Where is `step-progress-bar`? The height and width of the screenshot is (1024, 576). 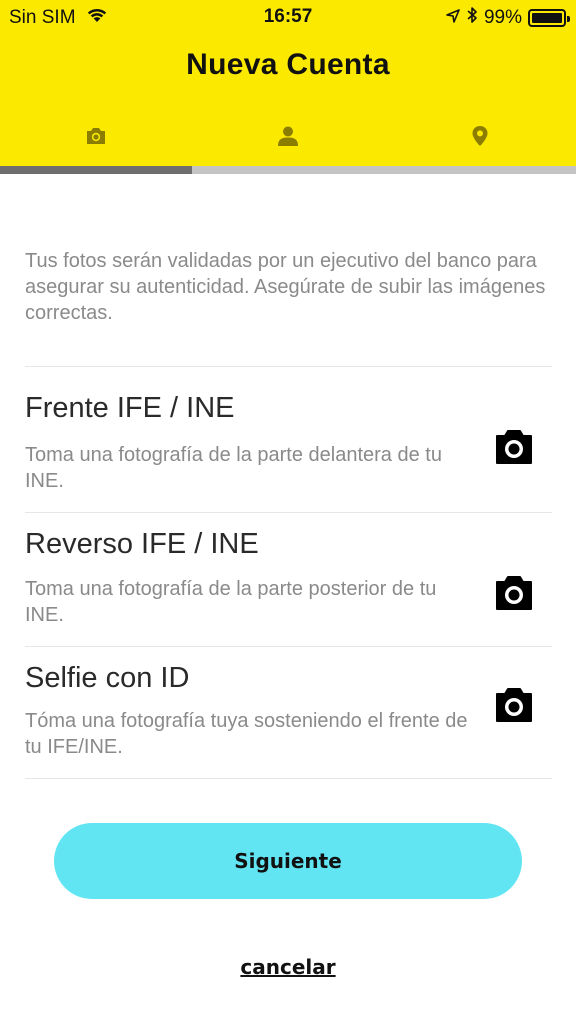
step-progress-bar is located at coordinates (288, 170).